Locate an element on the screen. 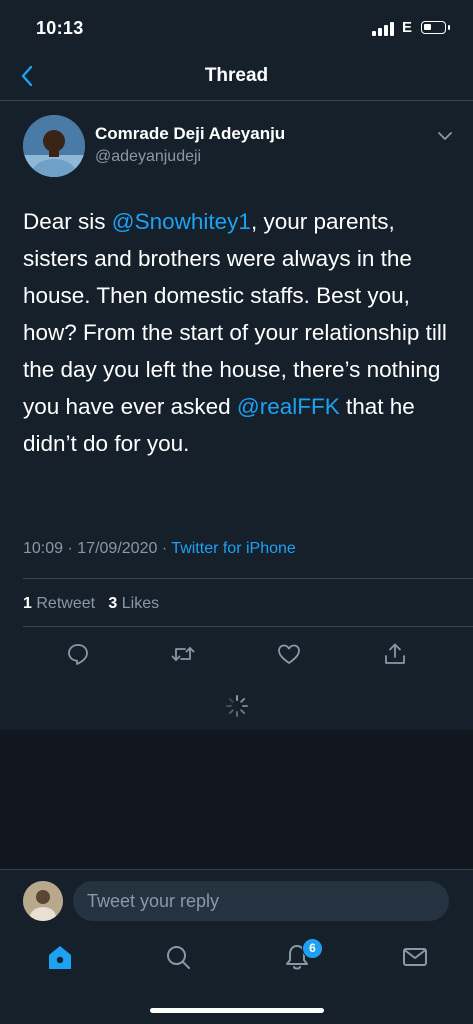  tweet-options-button is located at coordinates (445, 136).